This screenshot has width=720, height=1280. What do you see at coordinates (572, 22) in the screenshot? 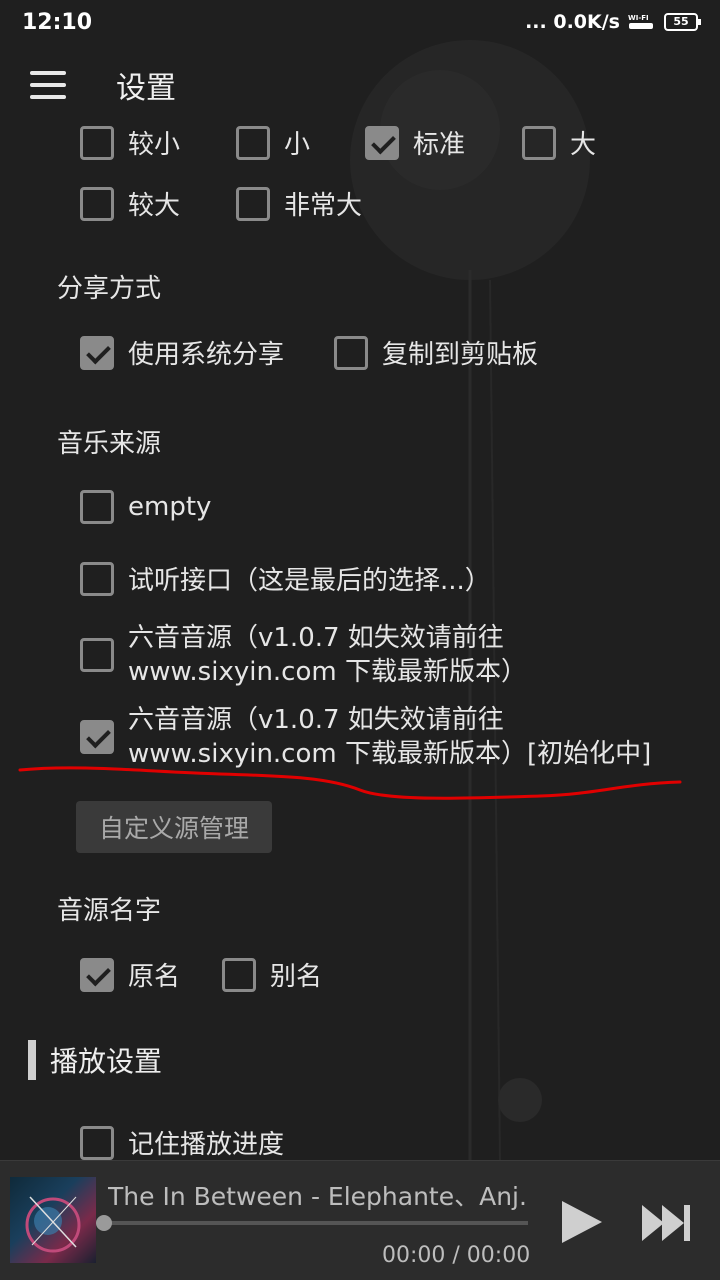
I see `network-speed: ... 0.0K/s` at bounding box center [572, 22].